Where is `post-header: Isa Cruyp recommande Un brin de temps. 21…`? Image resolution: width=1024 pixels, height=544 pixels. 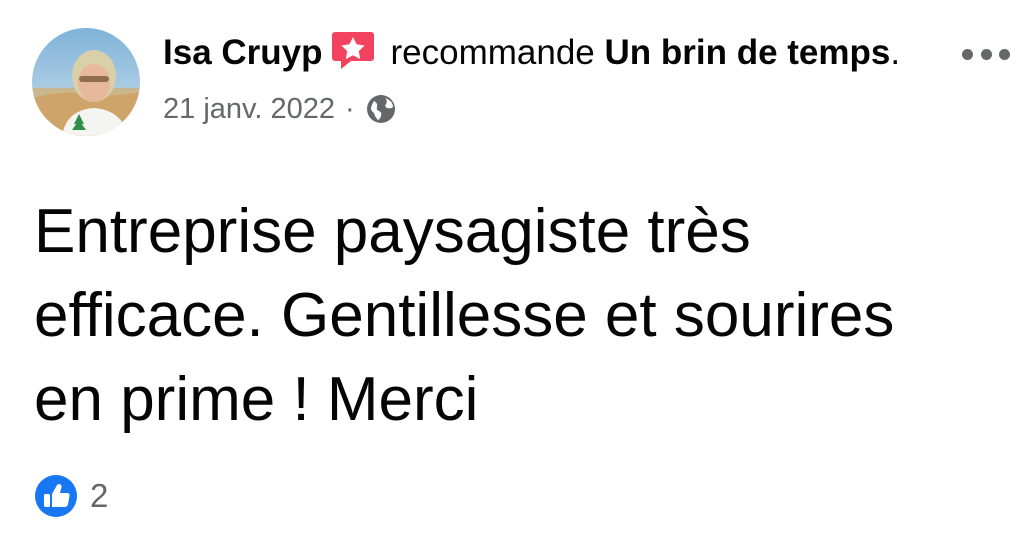 post-header: Isa Cruyp recommande Un brin de temps. 21… is located at coordinates (543, 77).